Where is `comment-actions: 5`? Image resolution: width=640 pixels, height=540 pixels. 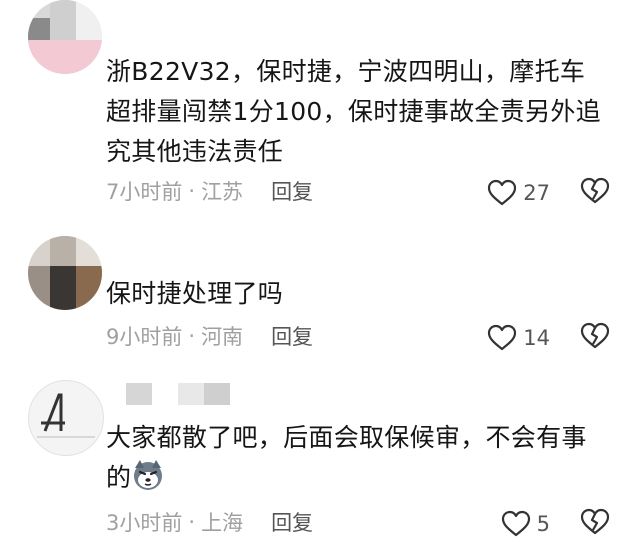 comment-actions: 5 is located at coordinates (555, 524).